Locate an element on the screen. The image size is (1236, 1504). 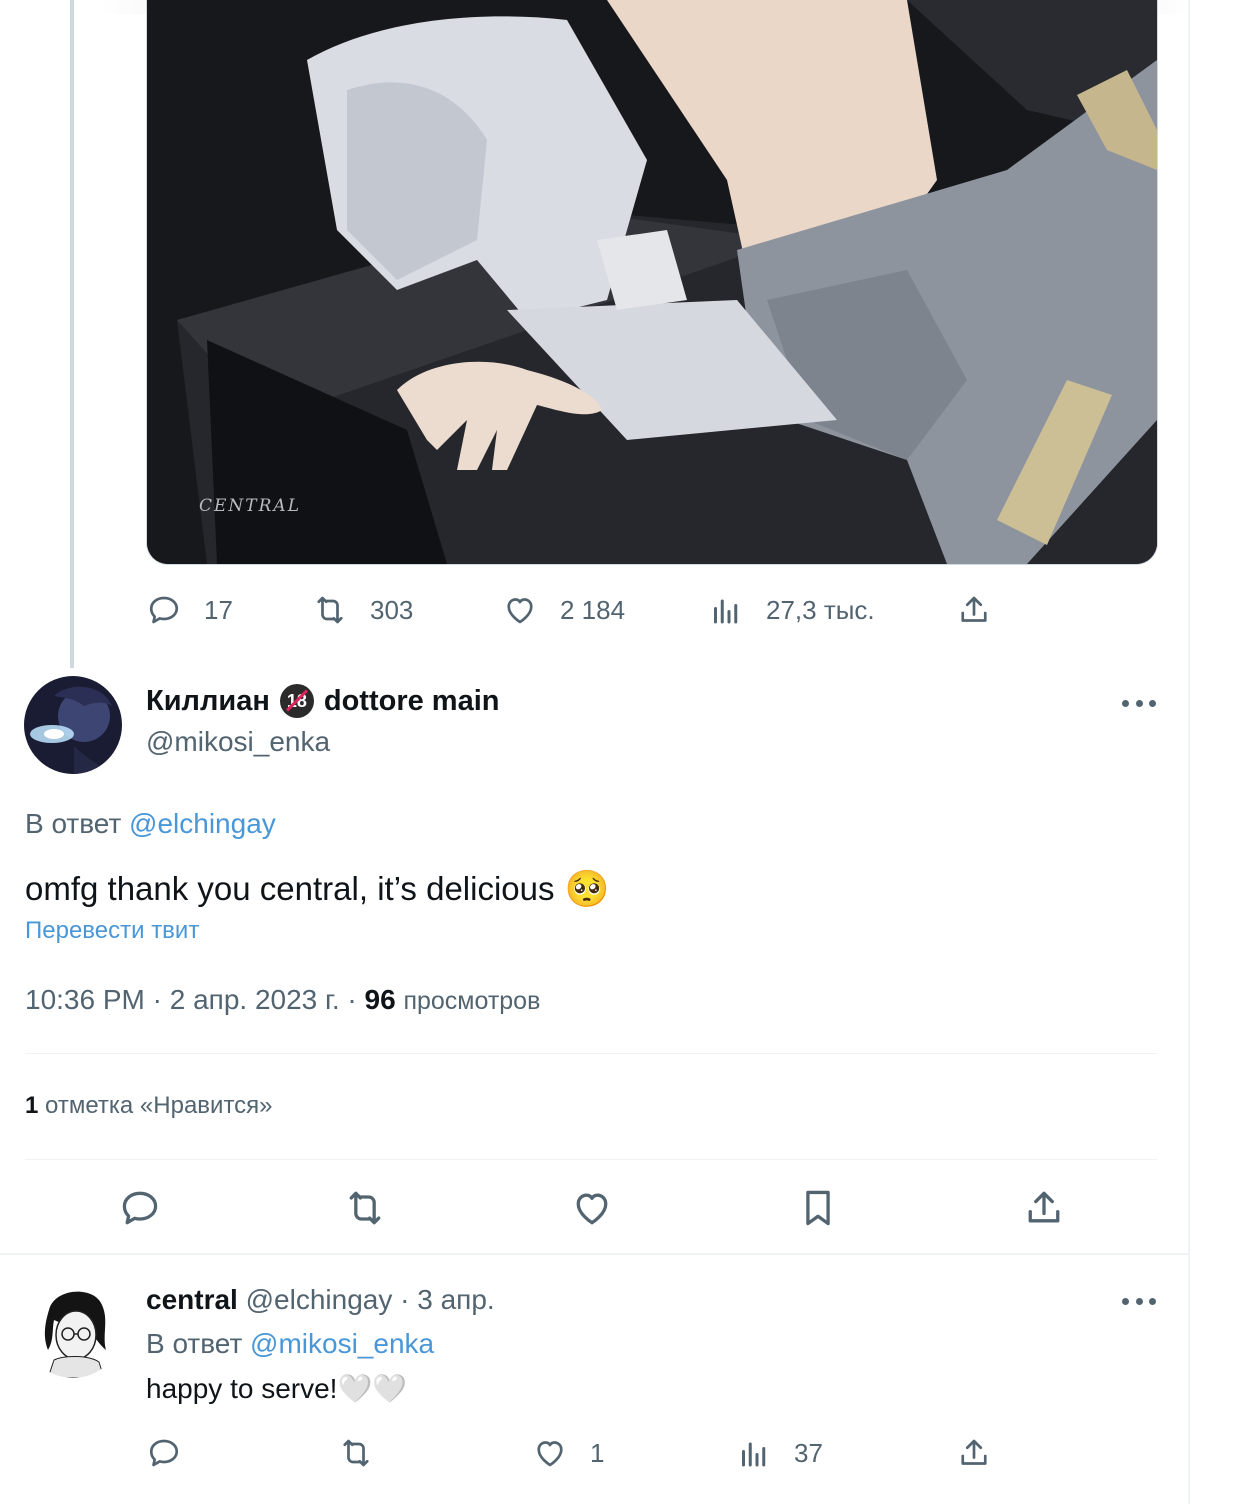
reply-date: 3 апр. is located at coordinates (455, 1299).